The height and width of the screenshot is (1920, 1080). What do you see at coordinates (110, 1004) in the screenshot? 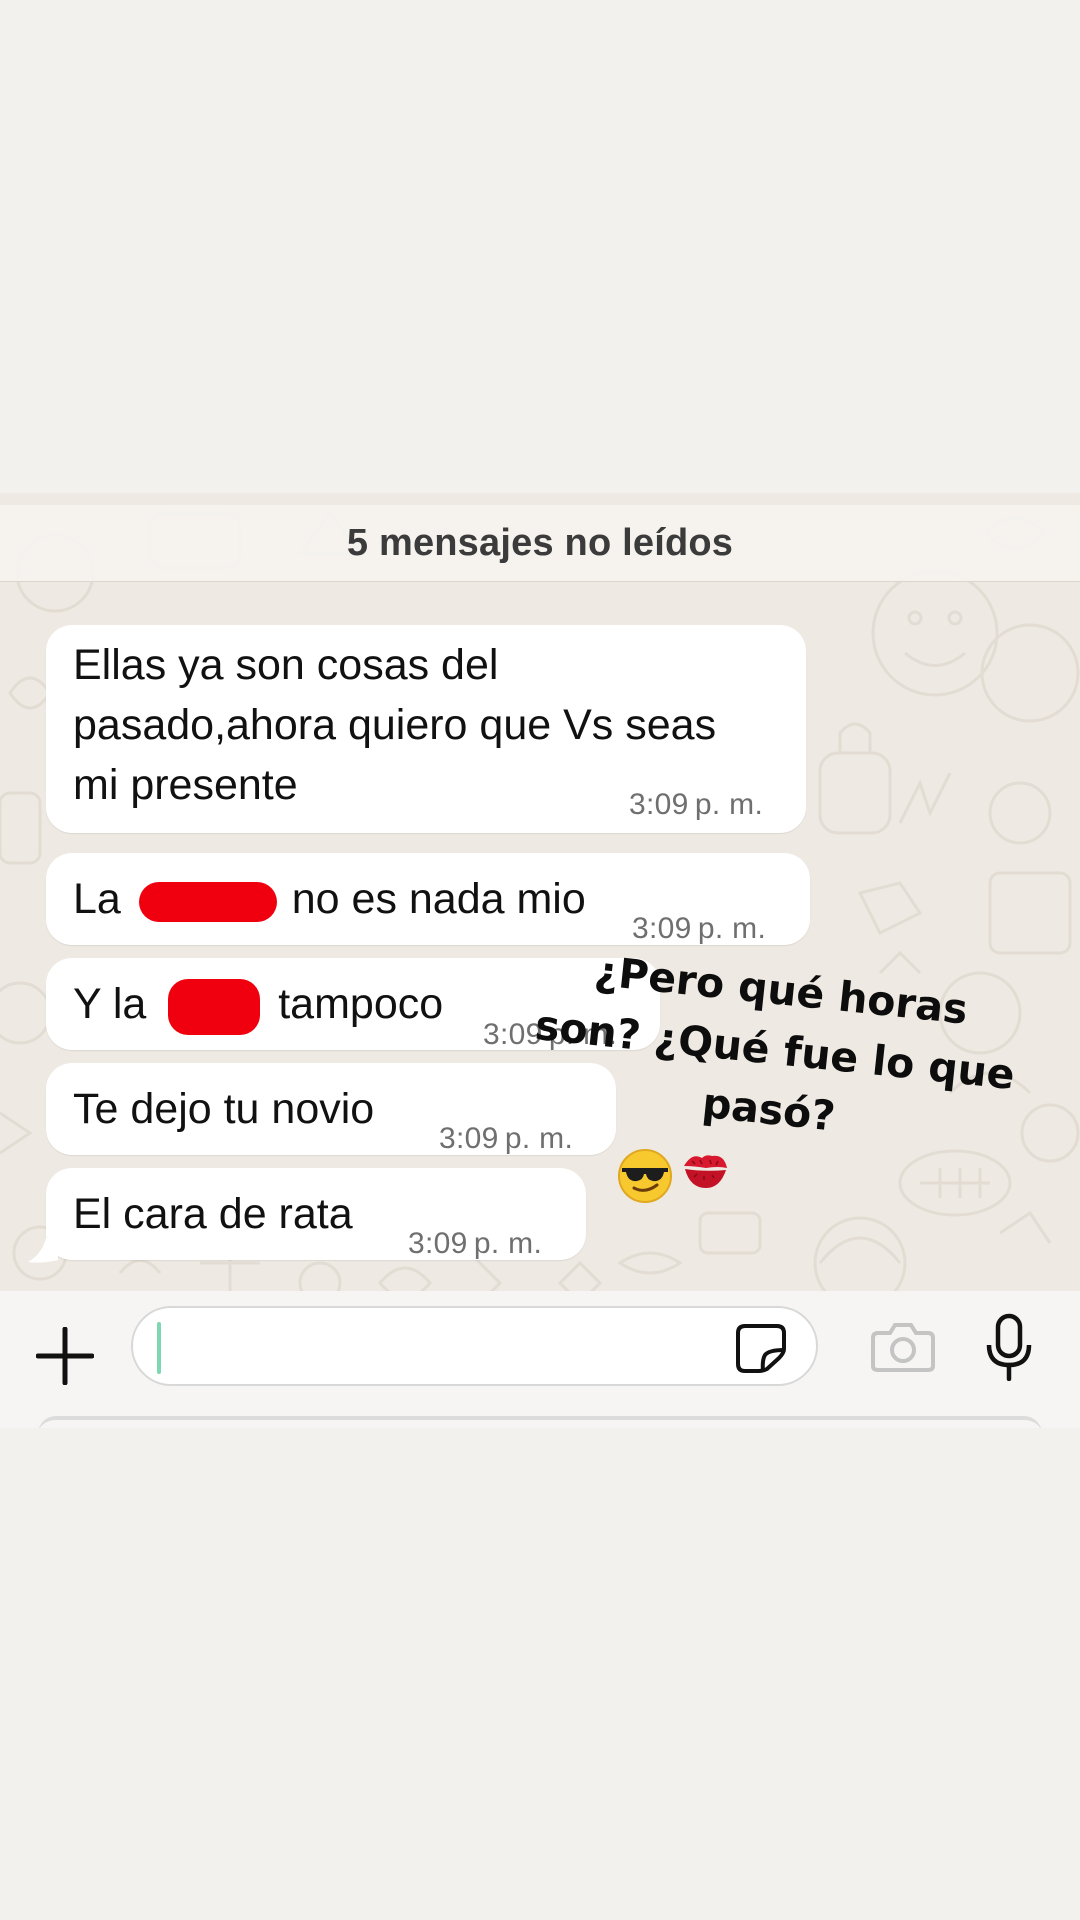
I see `message-text-prefix: Y la` at bounding box center [110, 1004].